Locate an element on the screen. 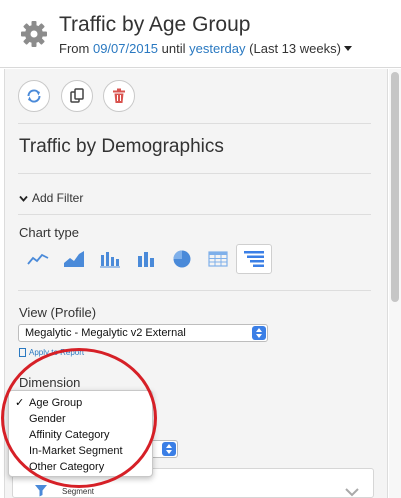 This screenshot has height=498, width=401. copy-button is located at coordinates (77, 96).